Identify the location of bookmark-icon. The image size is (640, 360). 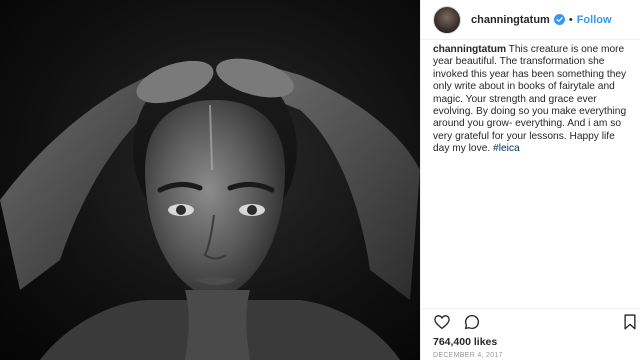
(630, 322).